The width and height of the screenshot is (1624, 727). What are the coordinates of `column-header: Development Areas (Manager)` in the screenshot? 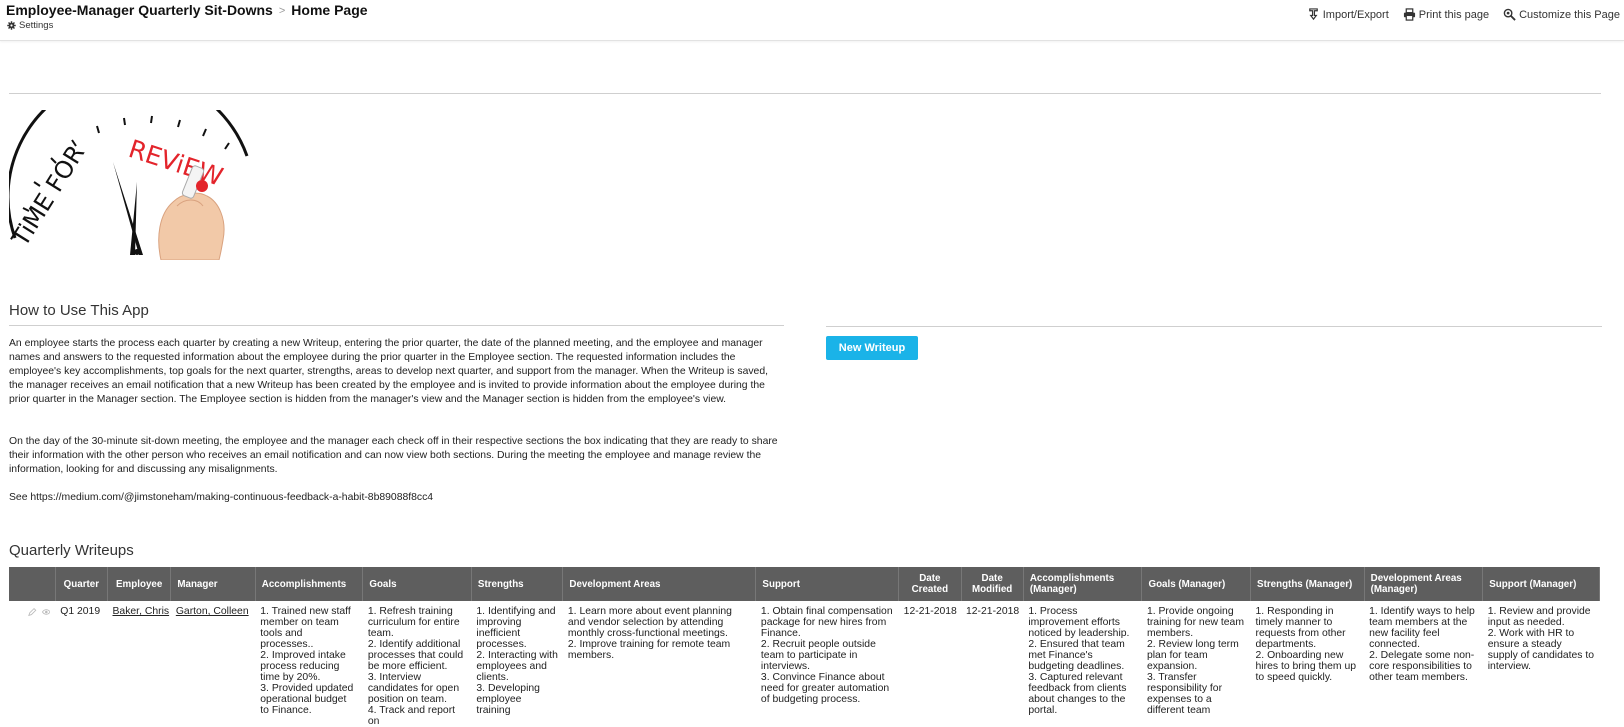 It's located at (1424, 584).